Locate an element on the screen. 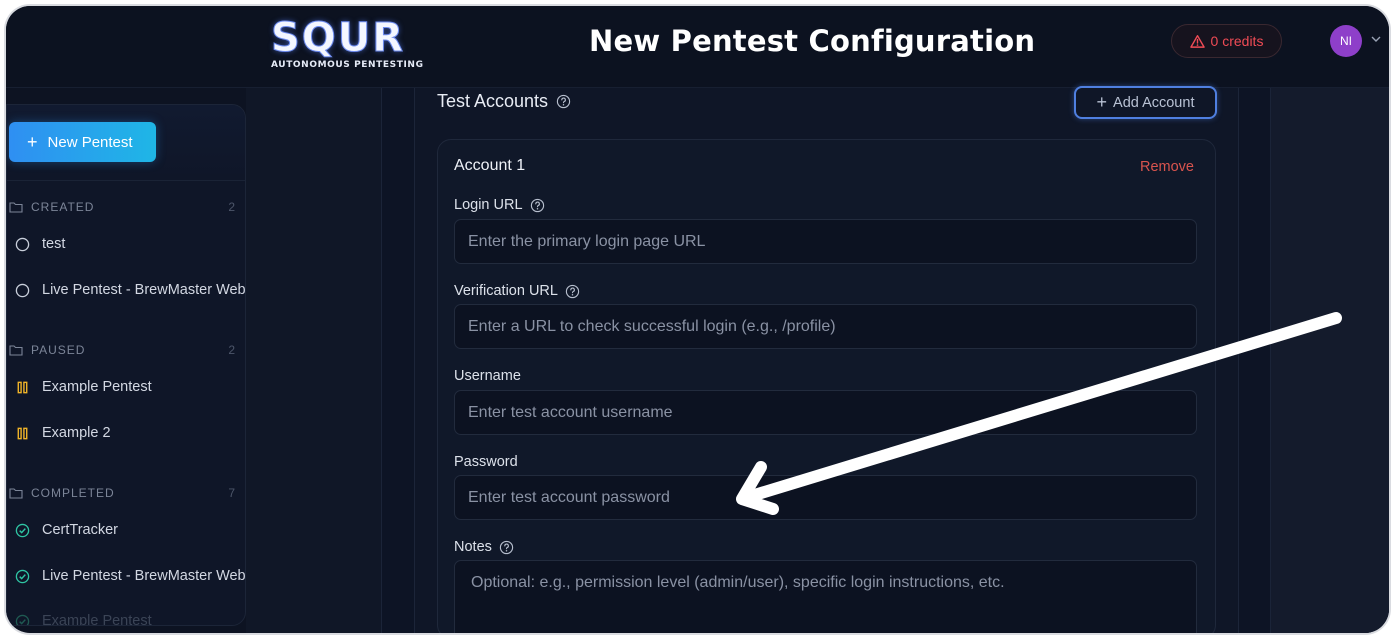  group-header-completed: COMPLETED 7 is located at coordinates (122, 493).